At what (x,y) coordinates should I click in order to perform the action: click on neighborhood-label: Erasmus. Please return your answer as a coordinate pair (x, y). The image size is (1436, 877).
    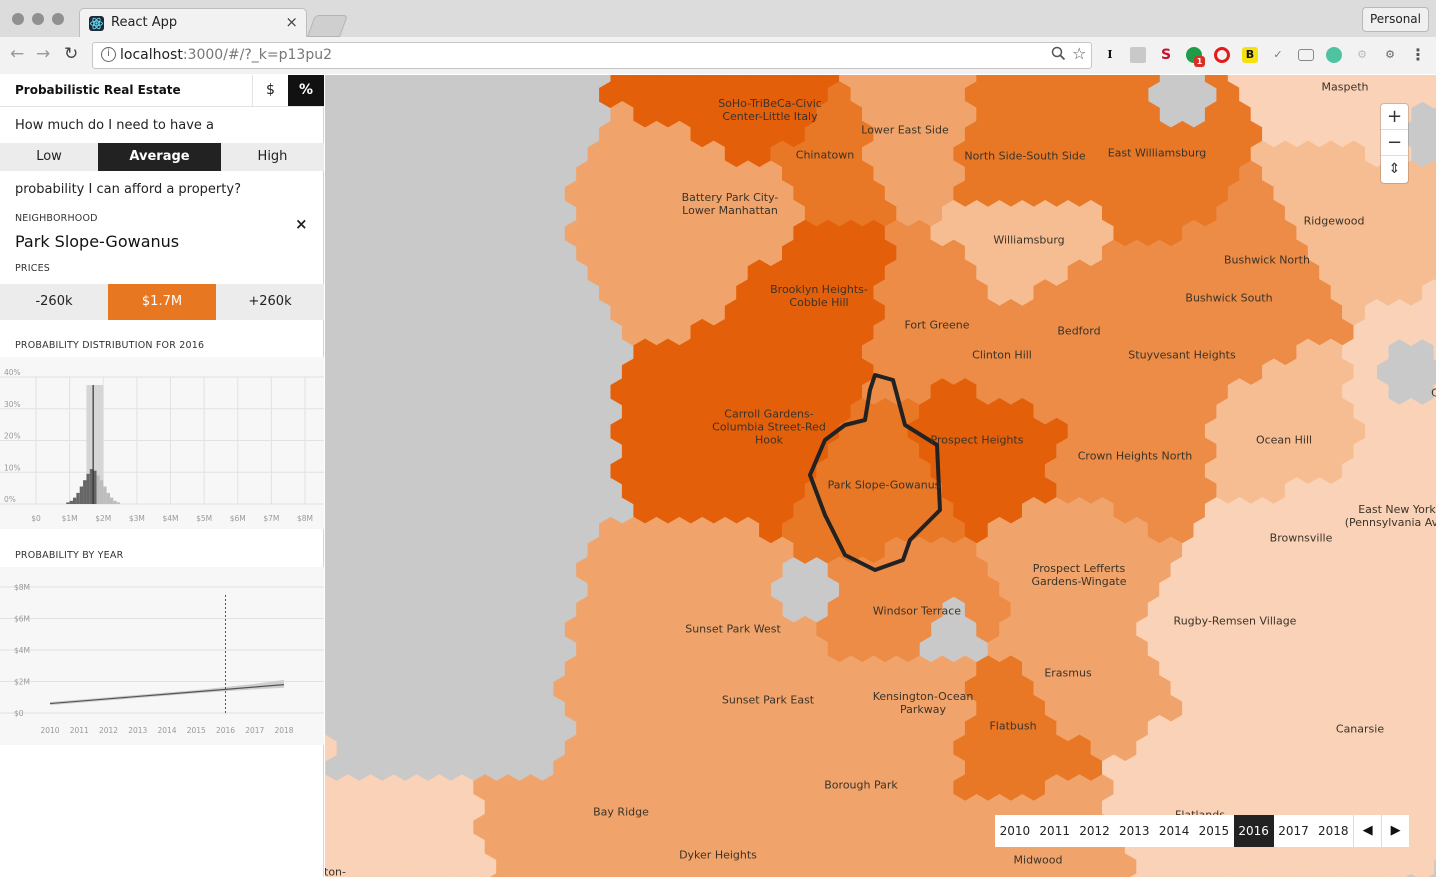
    Looking at the image, I should click on (1067, 673).